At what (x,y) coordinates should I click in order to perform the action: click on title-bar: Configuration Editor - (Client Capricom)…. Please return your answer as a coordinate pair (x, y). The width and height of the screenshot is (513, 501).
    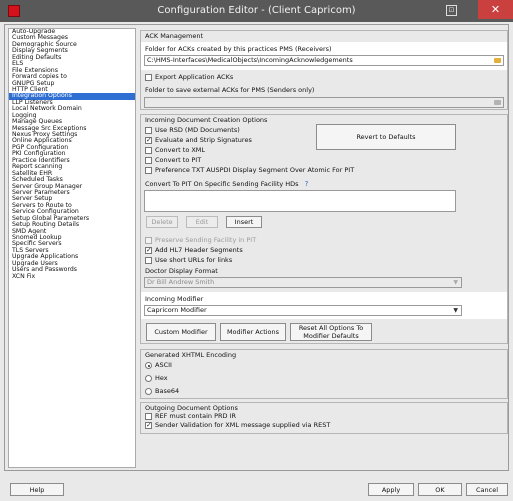
    Looking at the image, I should click on (256, 11).